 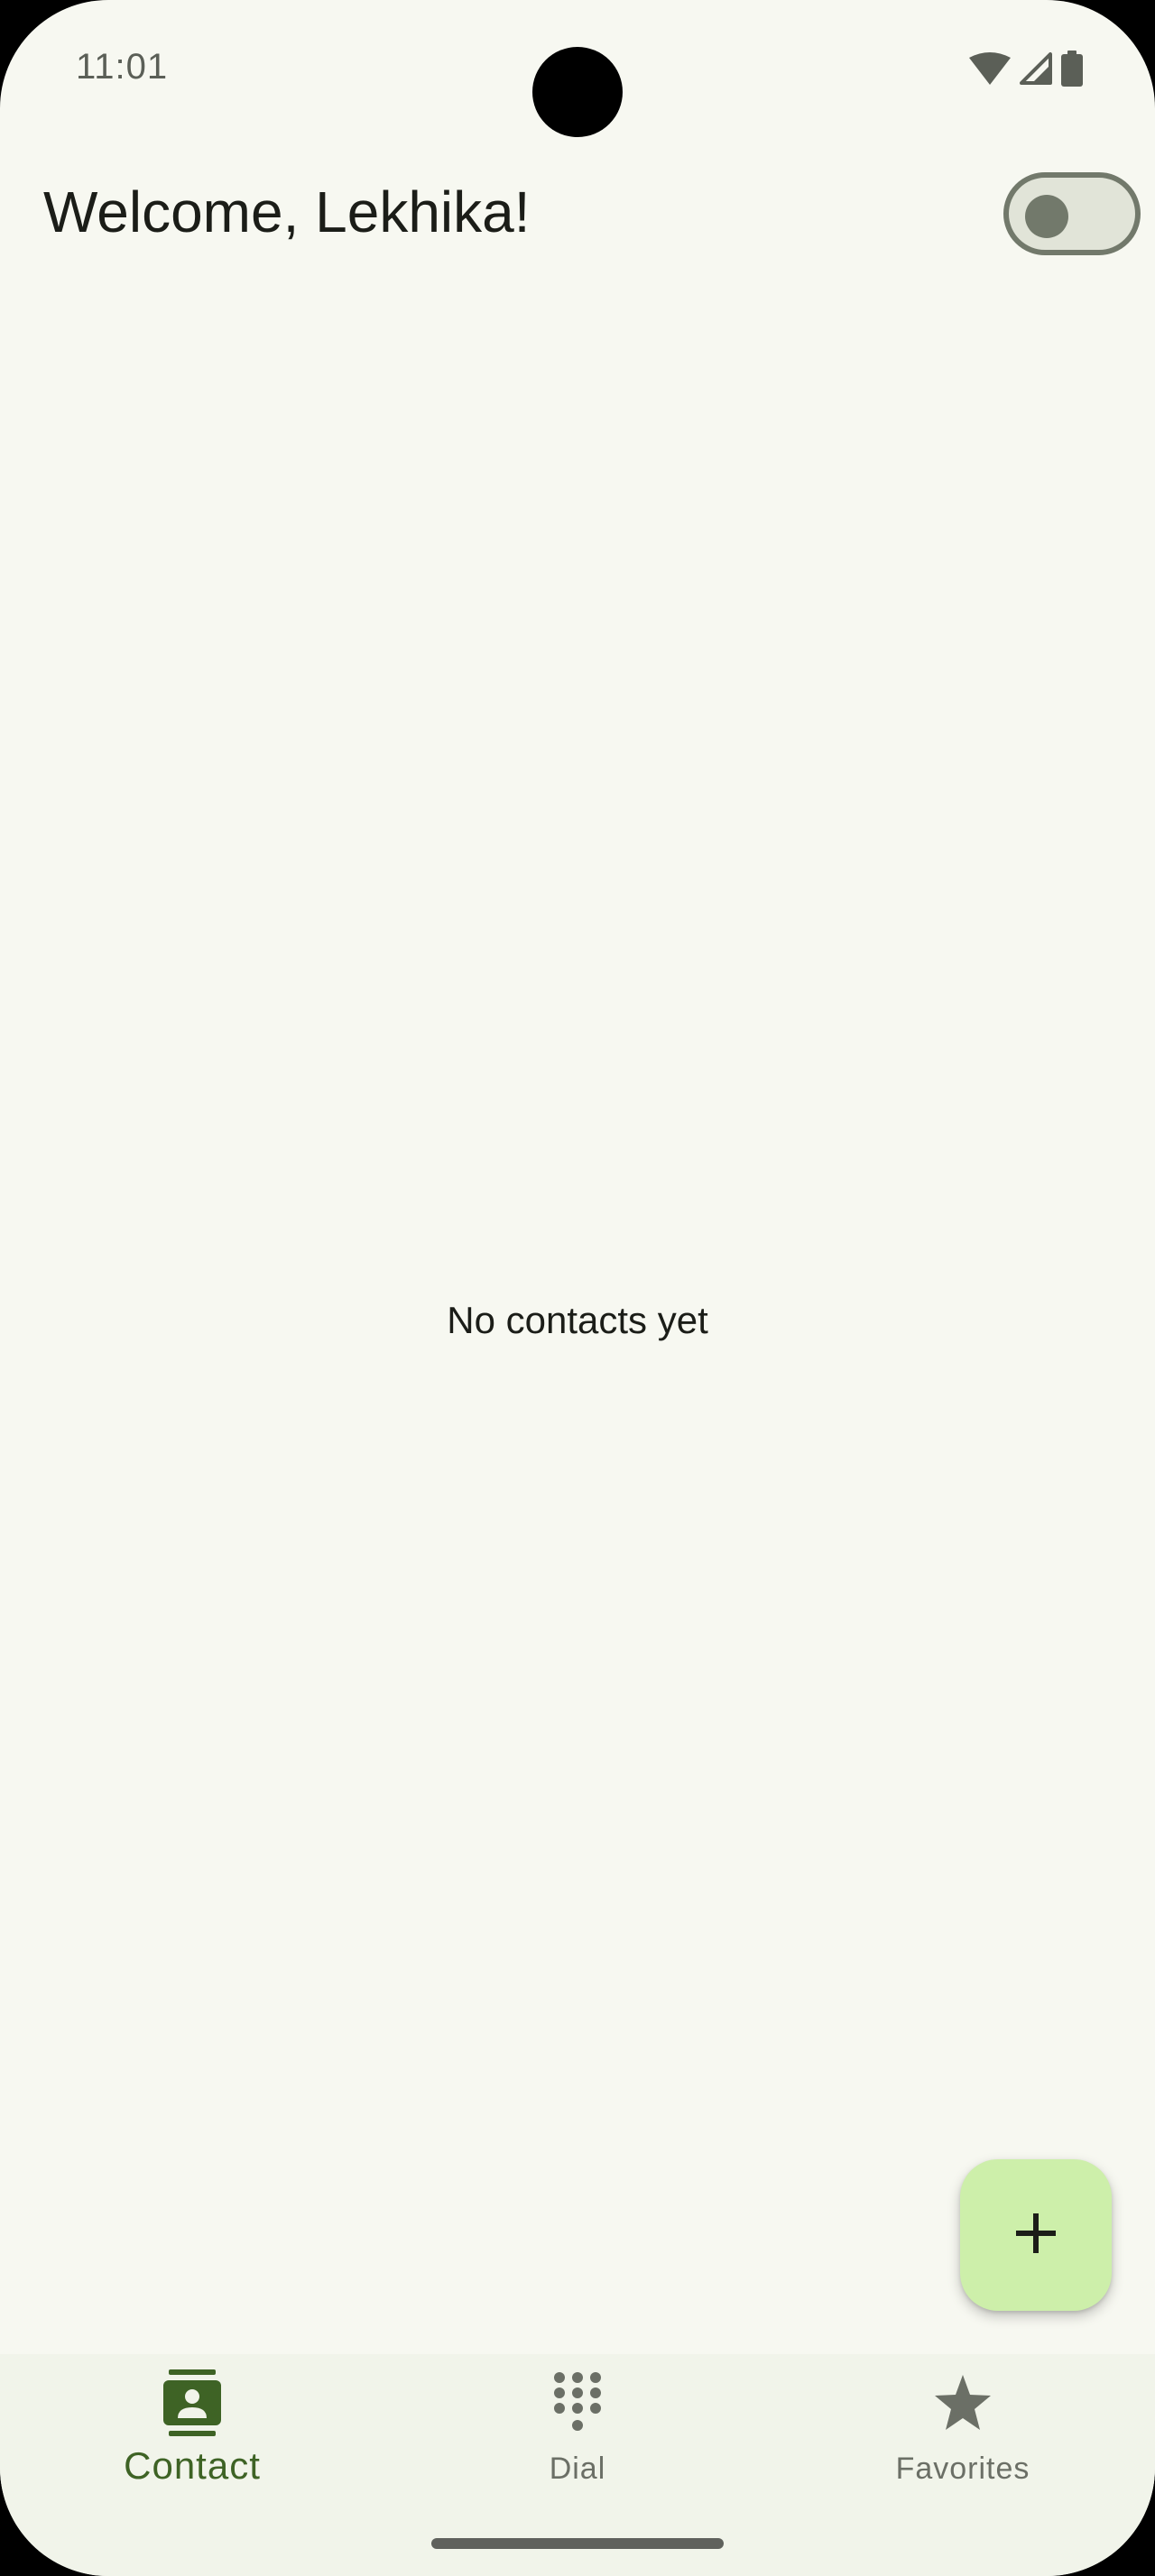 I want to click on plus-icon, so click(x=1036, y=2235).